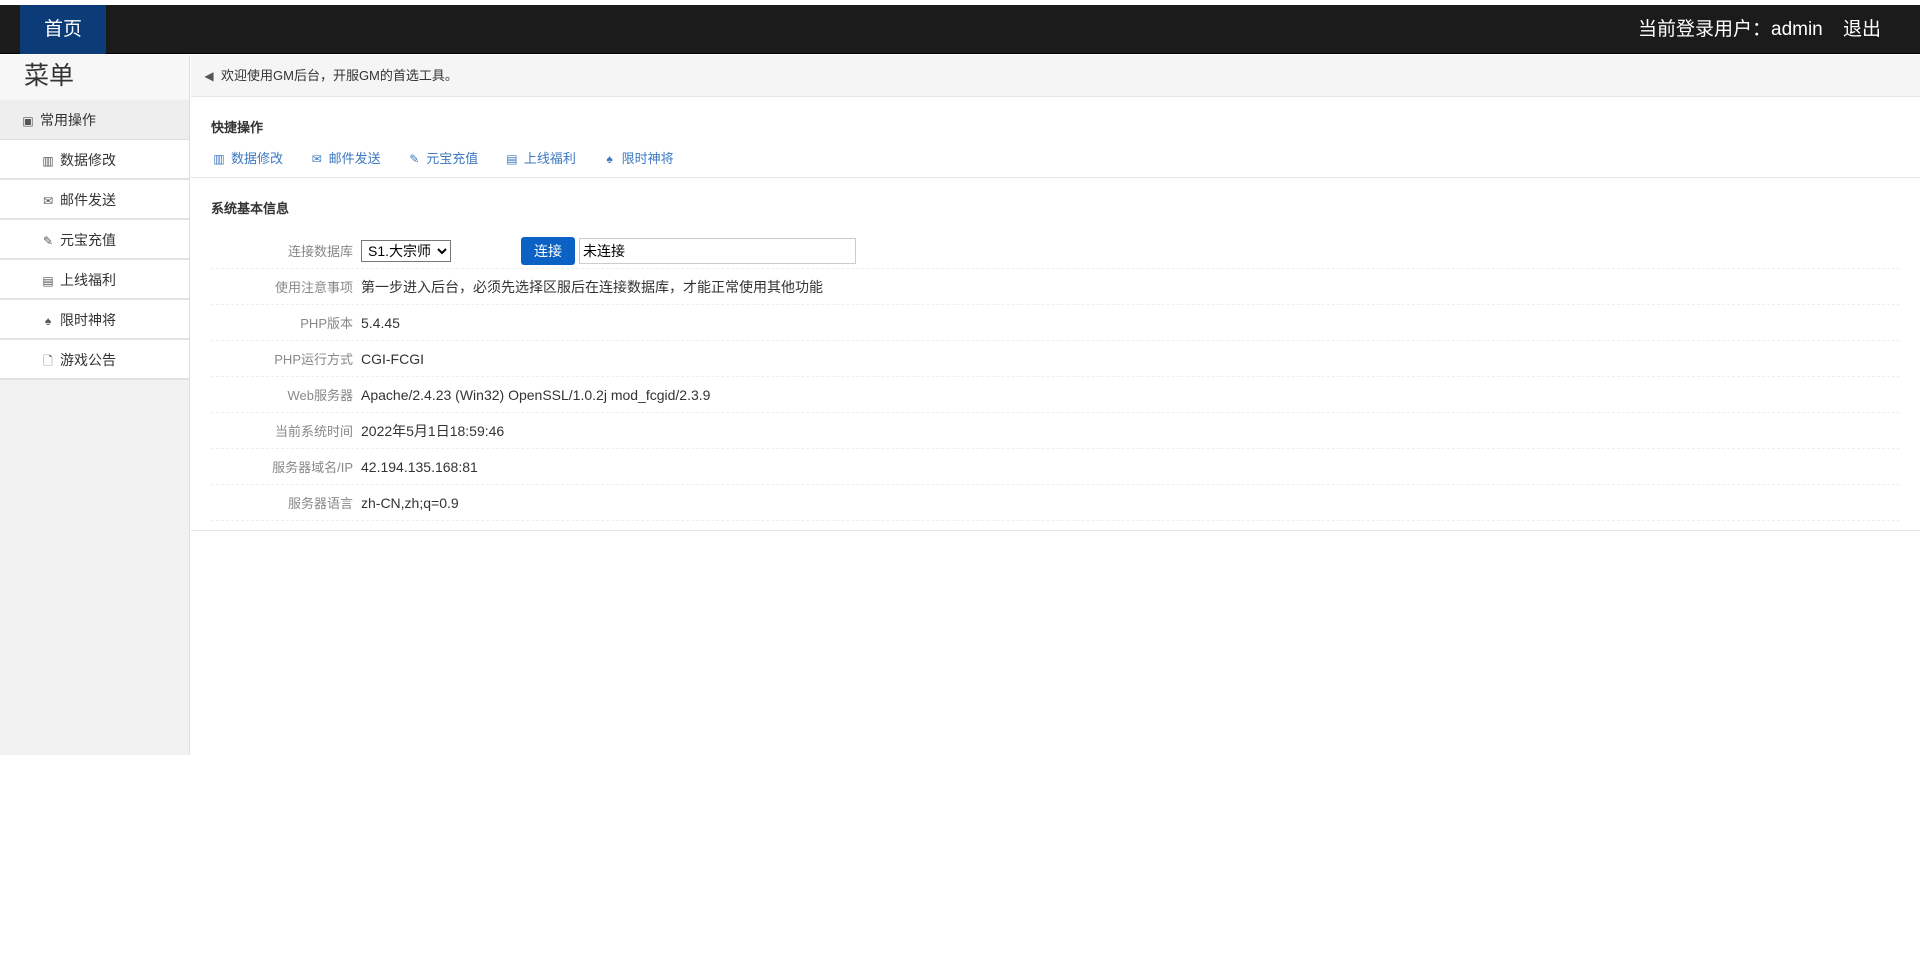  Describe the element at coordinates (1055, 251) in the screenshot. I see `db-row: 连接数据库 S1.大宗师 连接` at that location.